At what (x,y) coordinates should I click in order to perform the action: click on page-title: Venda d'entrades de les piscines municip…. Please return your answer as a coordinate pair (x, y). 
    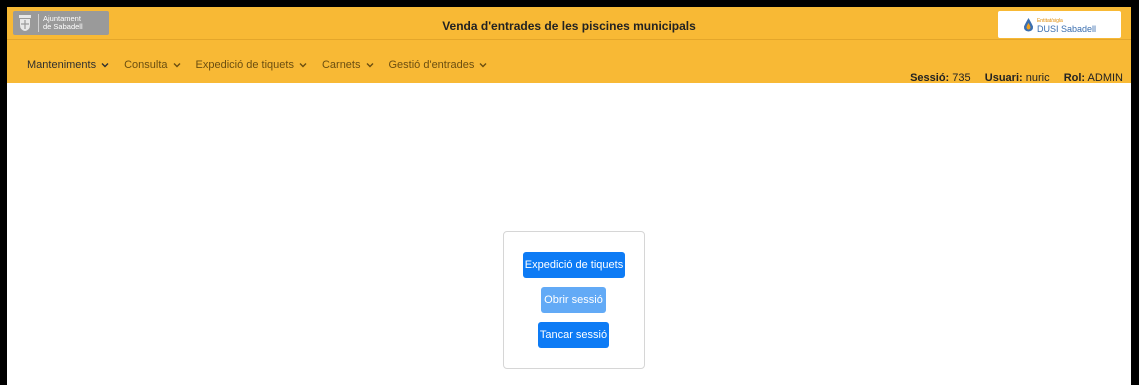
    Looking at the image, I should click on (569, 26).